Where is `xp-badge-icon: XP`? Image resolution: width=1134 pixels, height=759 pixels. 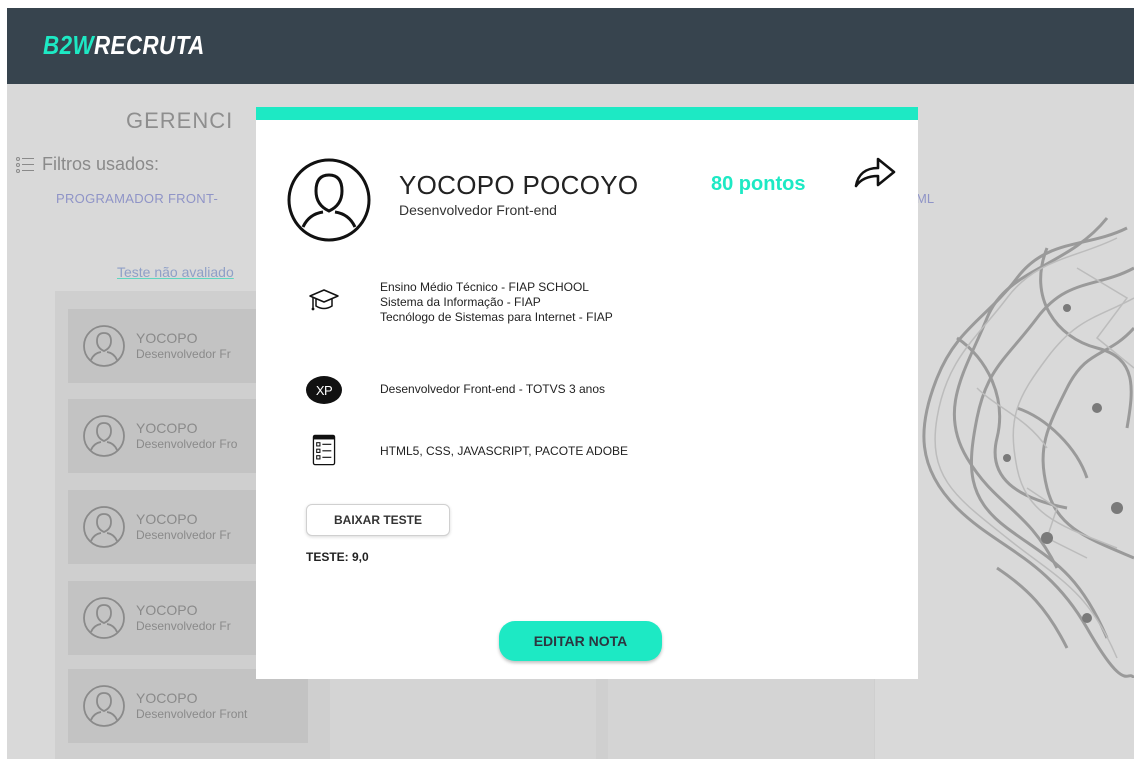
xp-badge-icon: XP is located at coordinates (324, 390).